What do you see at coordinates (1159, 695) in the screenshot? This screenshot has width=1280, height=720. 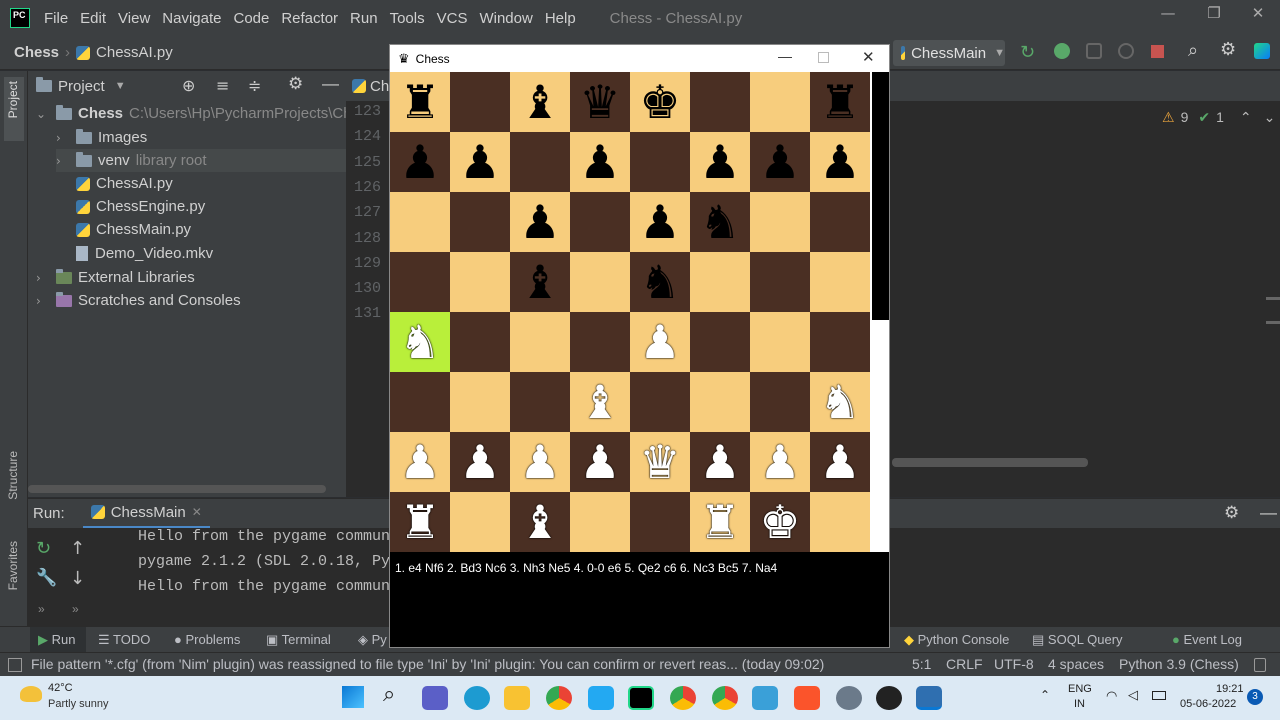 I see `battery-icon` at bounding box center [1159, 695].